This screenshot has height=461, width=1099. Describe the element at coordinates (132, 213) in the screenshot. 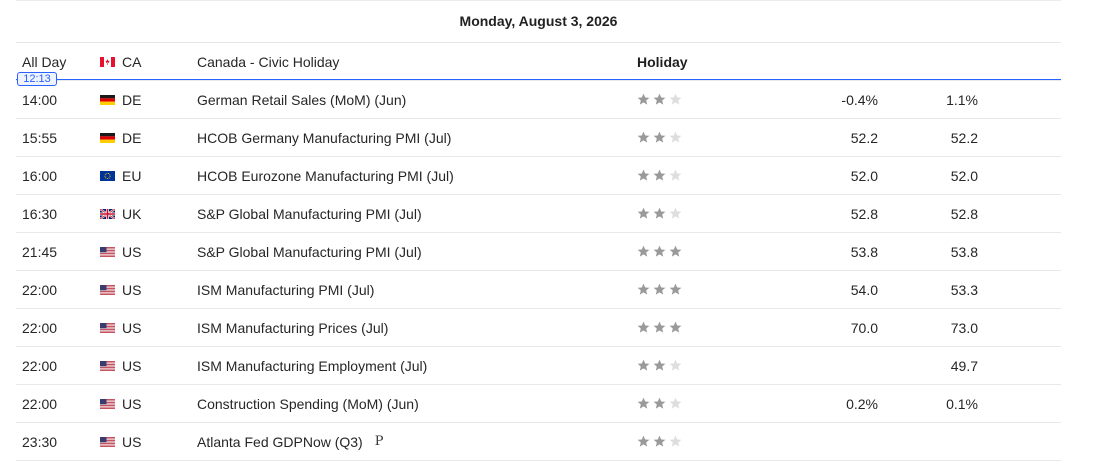

I see `event-country: UK` at that location.